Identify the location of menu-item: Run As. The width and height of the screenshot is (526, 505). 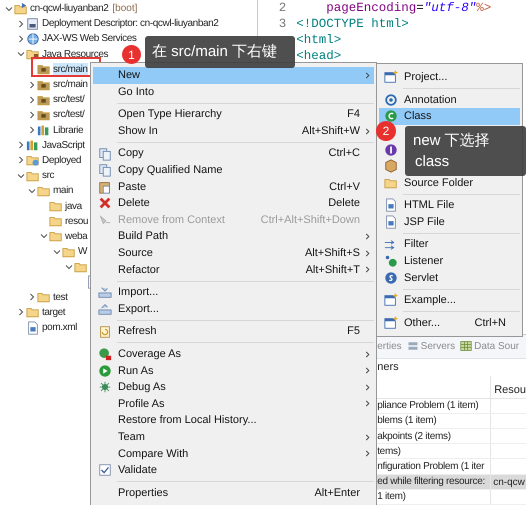
(233, 371).